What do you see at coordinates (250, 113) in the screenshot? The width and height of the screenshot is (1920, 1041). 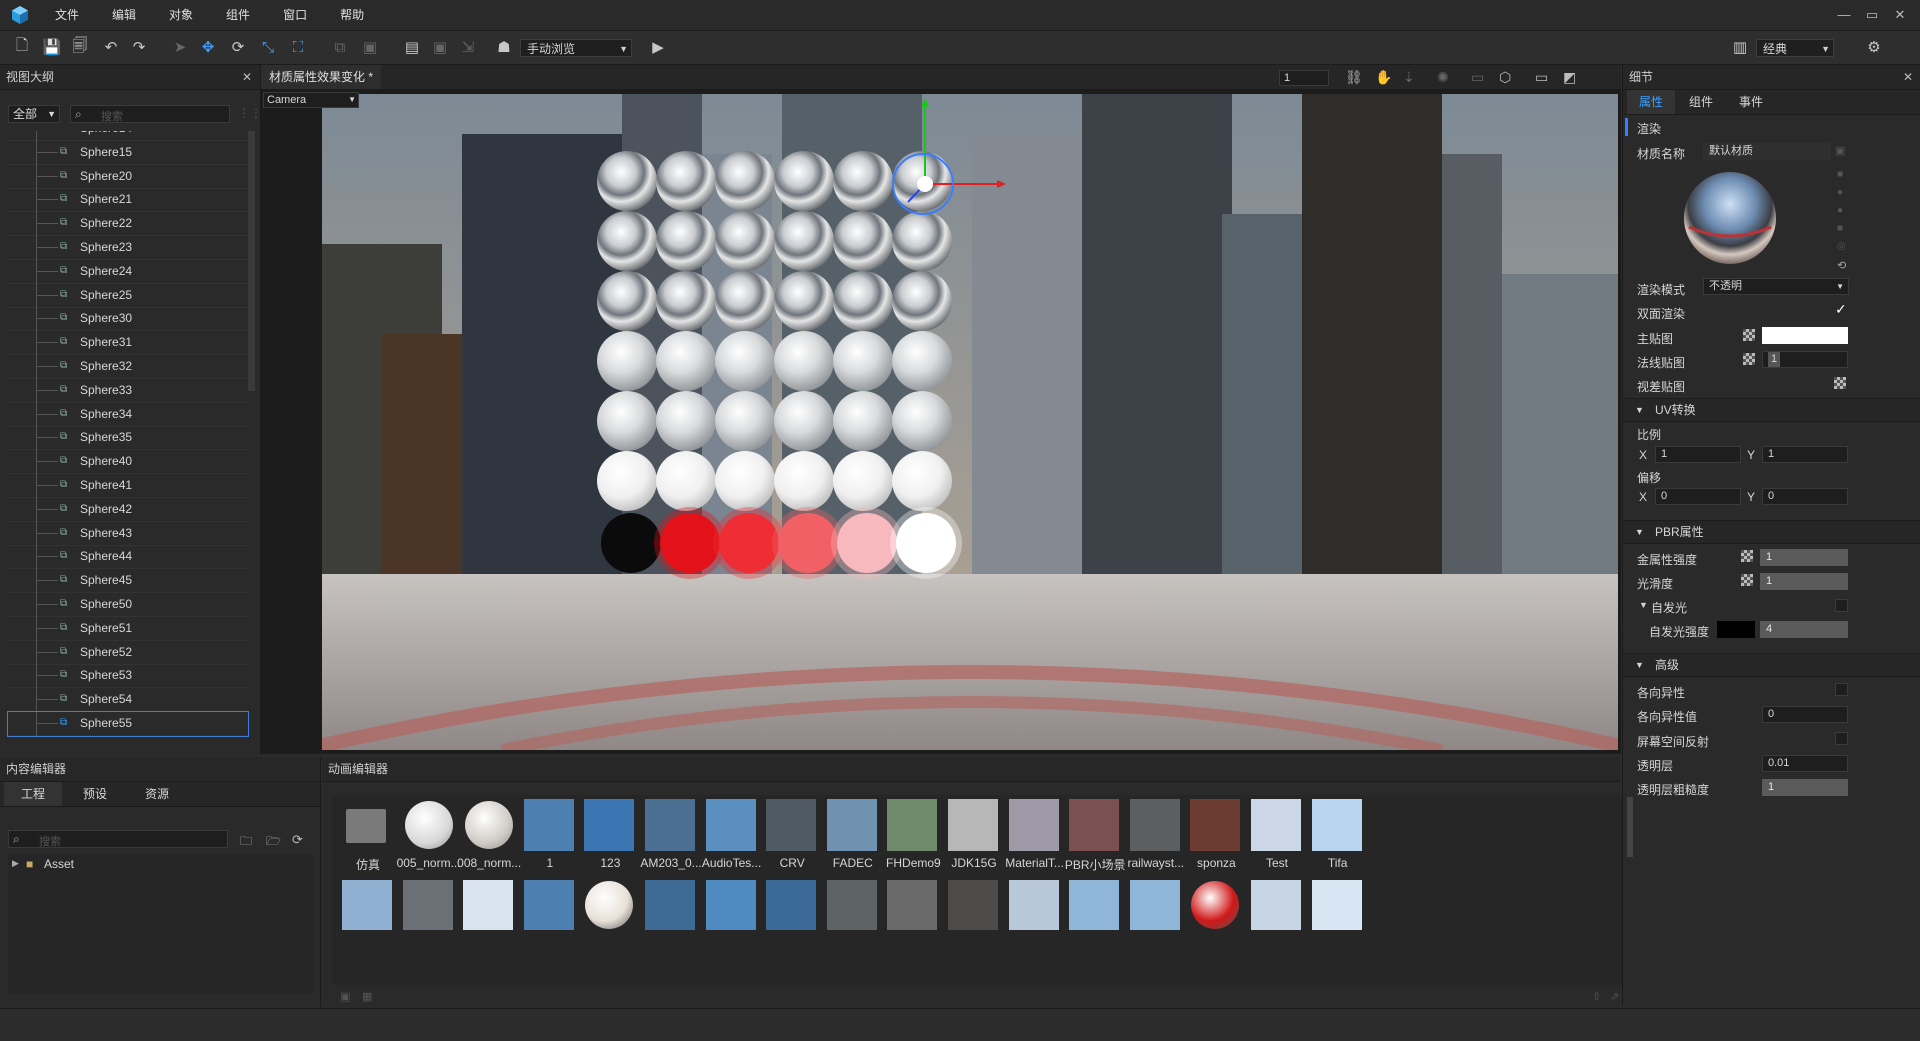 I see `outline-options-icon: ⋮⋮` at bounding box center [250, 113].